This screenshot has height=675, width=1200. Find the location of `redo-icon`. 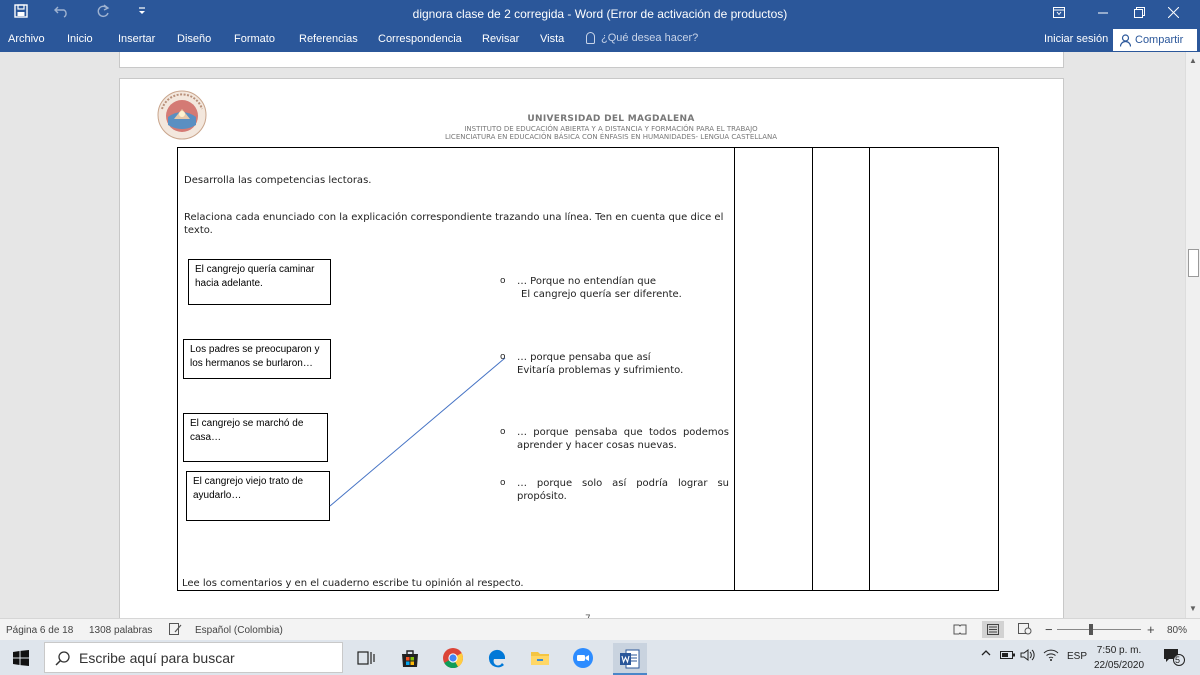

redo-icon is located at coordinates (103, 12).